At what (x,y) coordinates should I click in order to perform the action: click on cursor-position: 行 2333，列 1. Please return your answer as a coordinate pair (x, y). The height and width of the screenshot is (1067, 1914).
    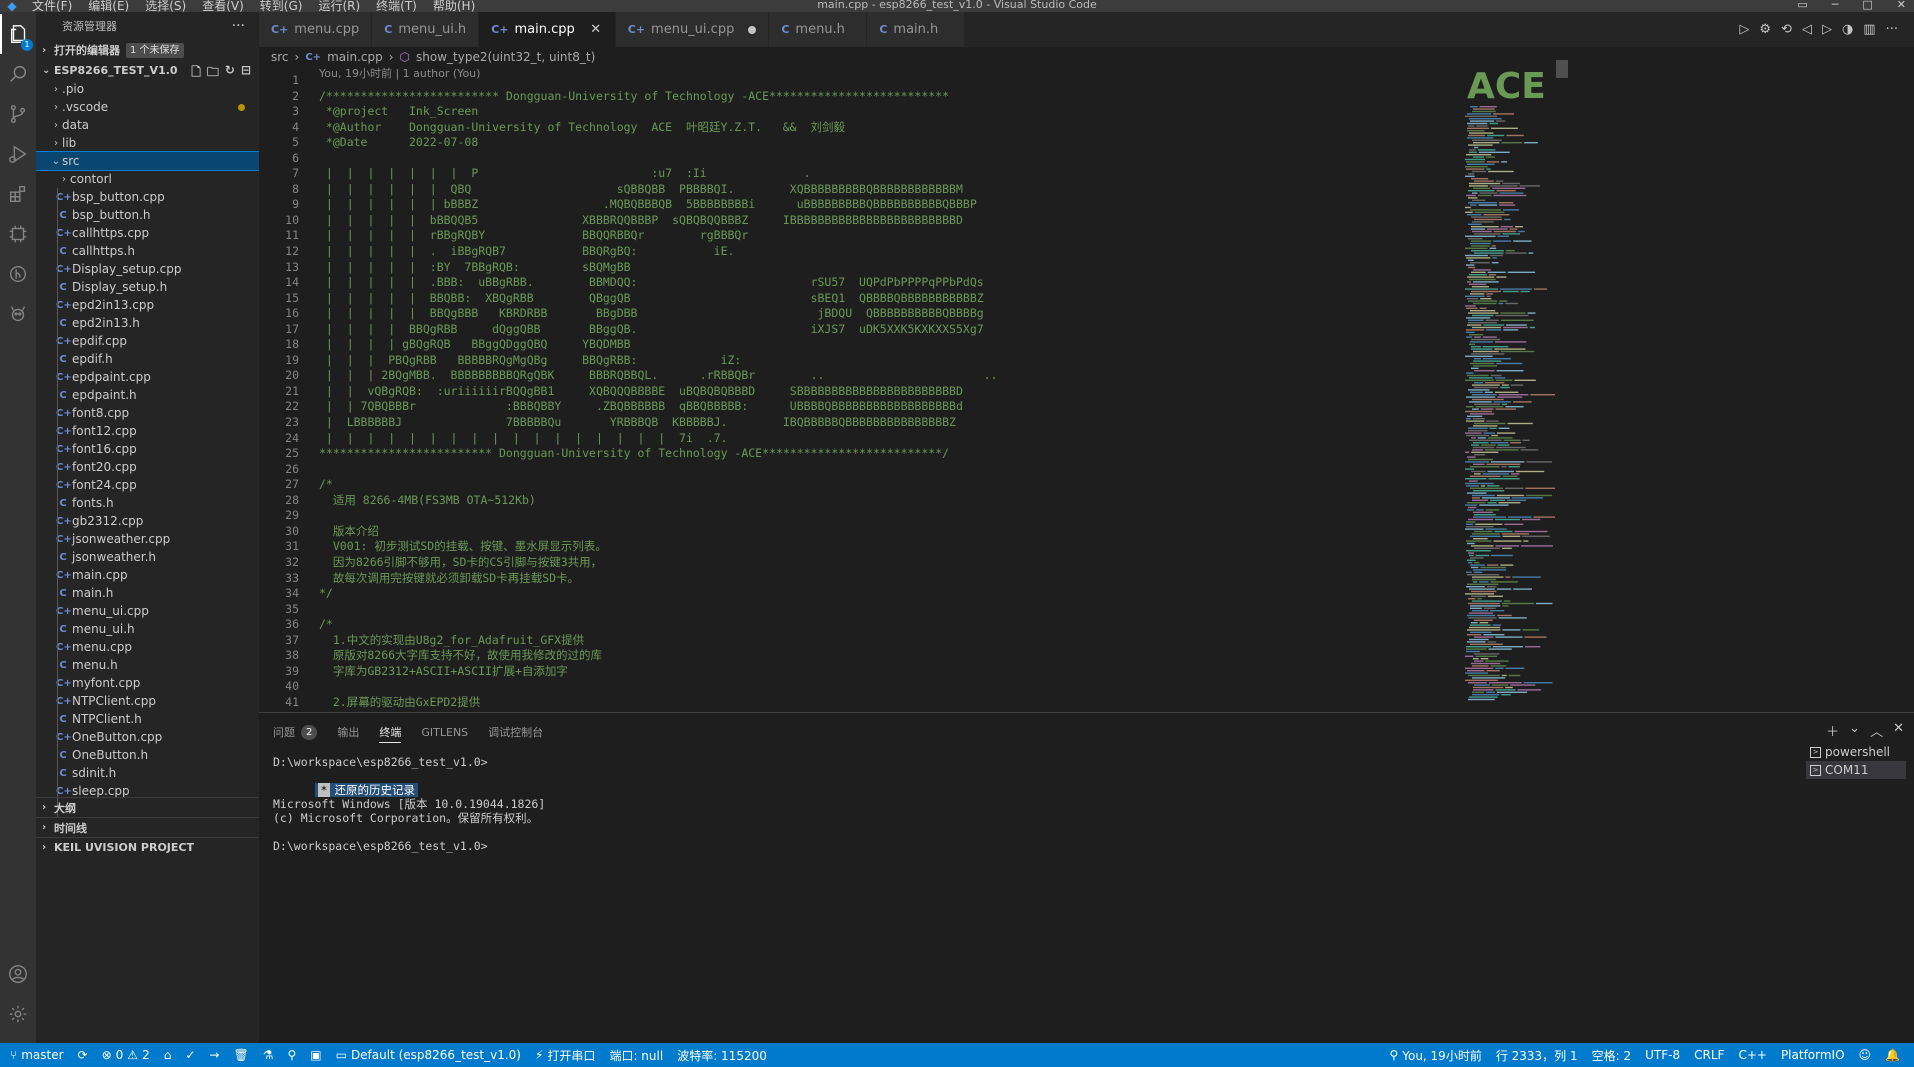
    Looking at the image, I should click on (1537, 1055).